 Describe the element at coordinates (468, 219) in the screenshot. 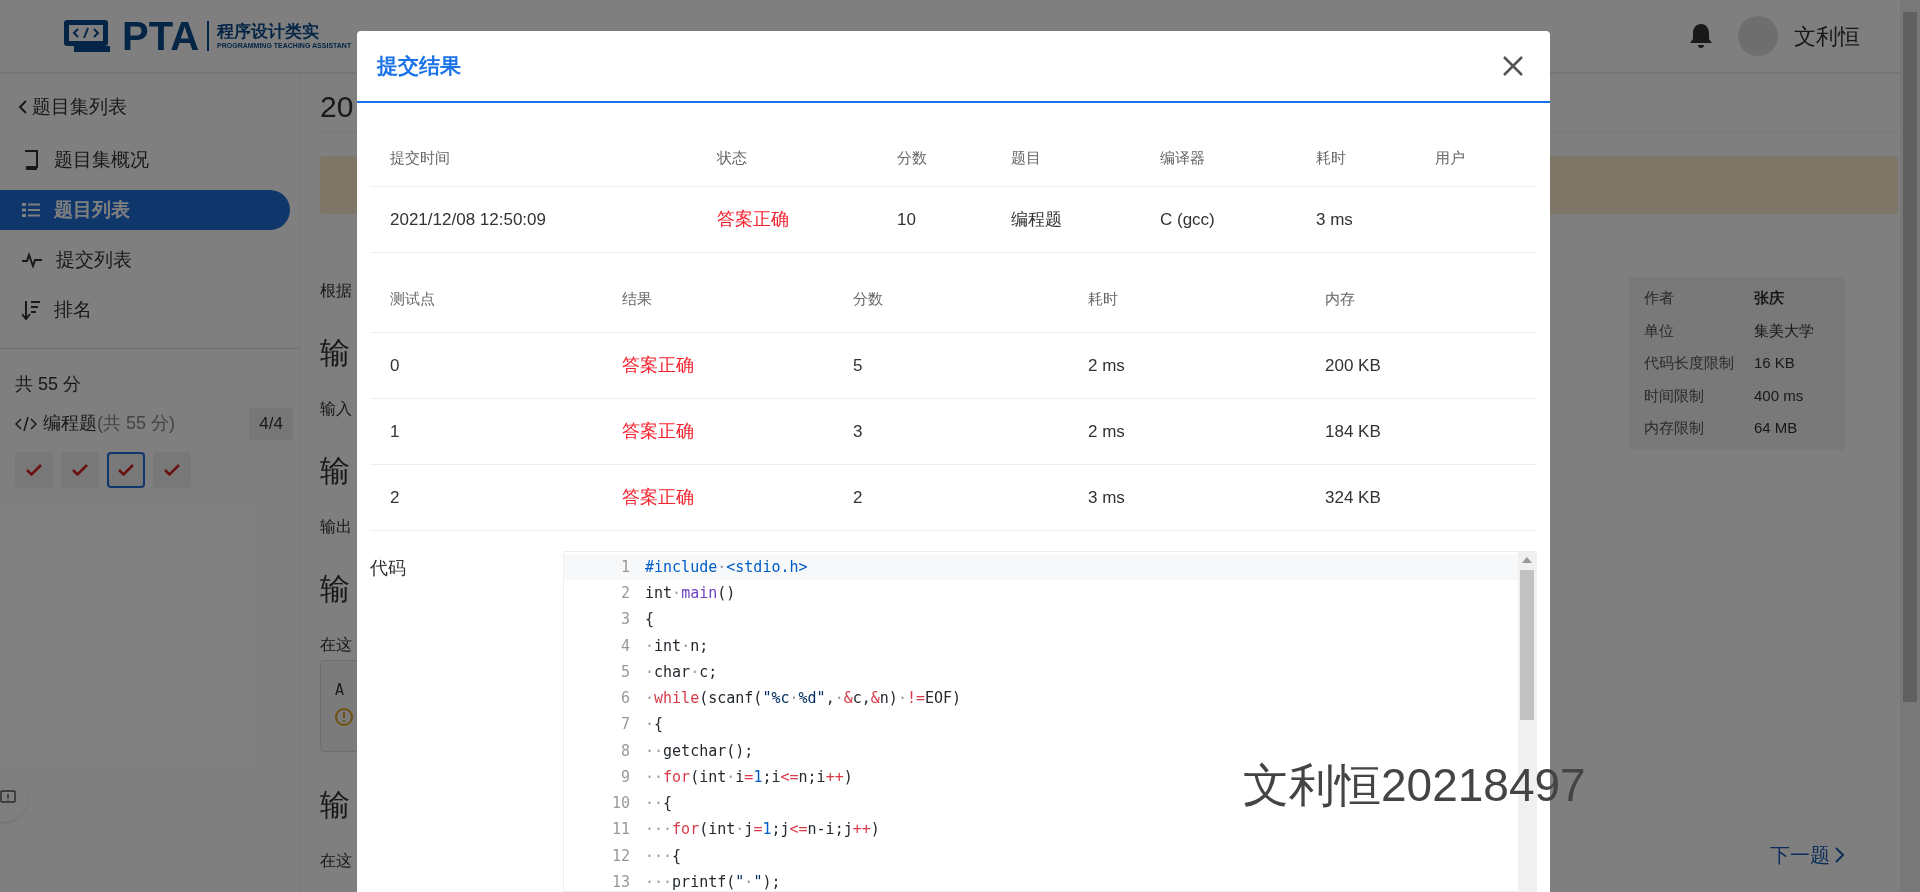

I see `table-cell-text: 2021/12/08 12:50:09` at that location.